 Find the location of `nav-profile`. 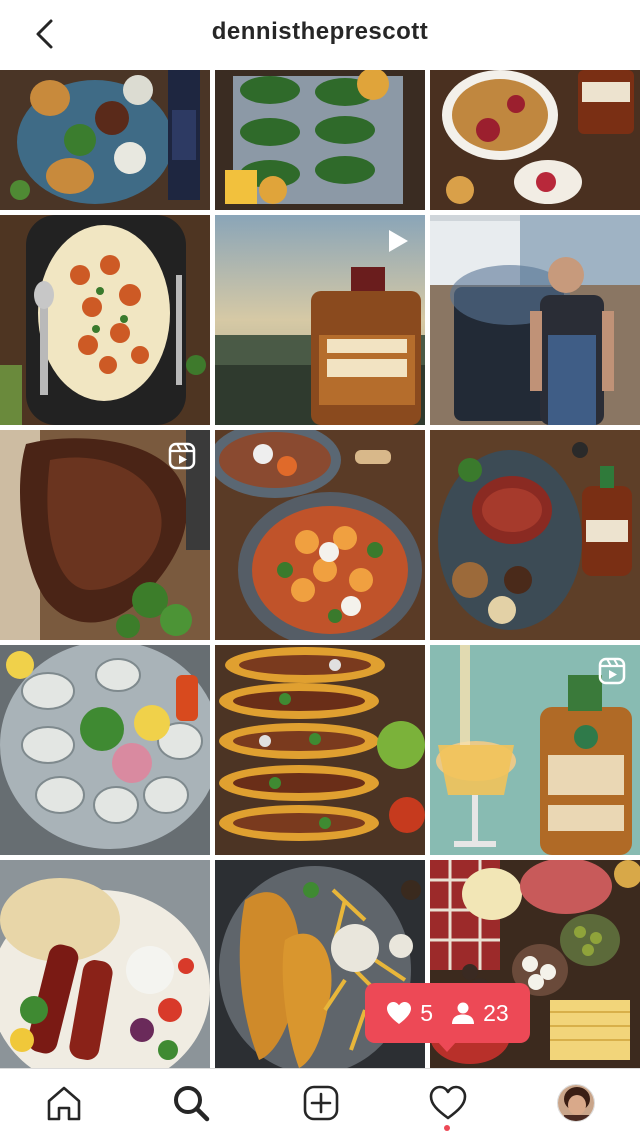

nav-profile is located at coordinates (576, 1103).